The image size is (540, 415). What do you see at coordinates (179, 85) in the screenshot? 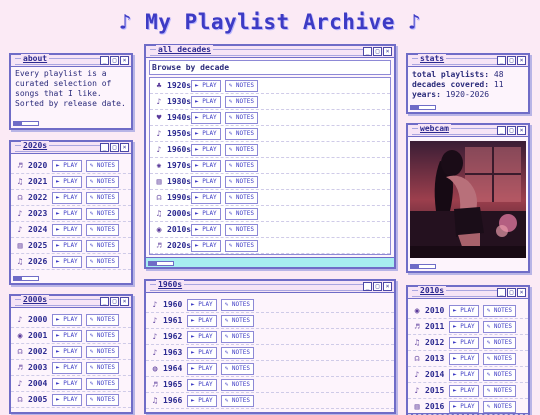
I see `playlist-label: 1920s` at bounding box center [179, 85].